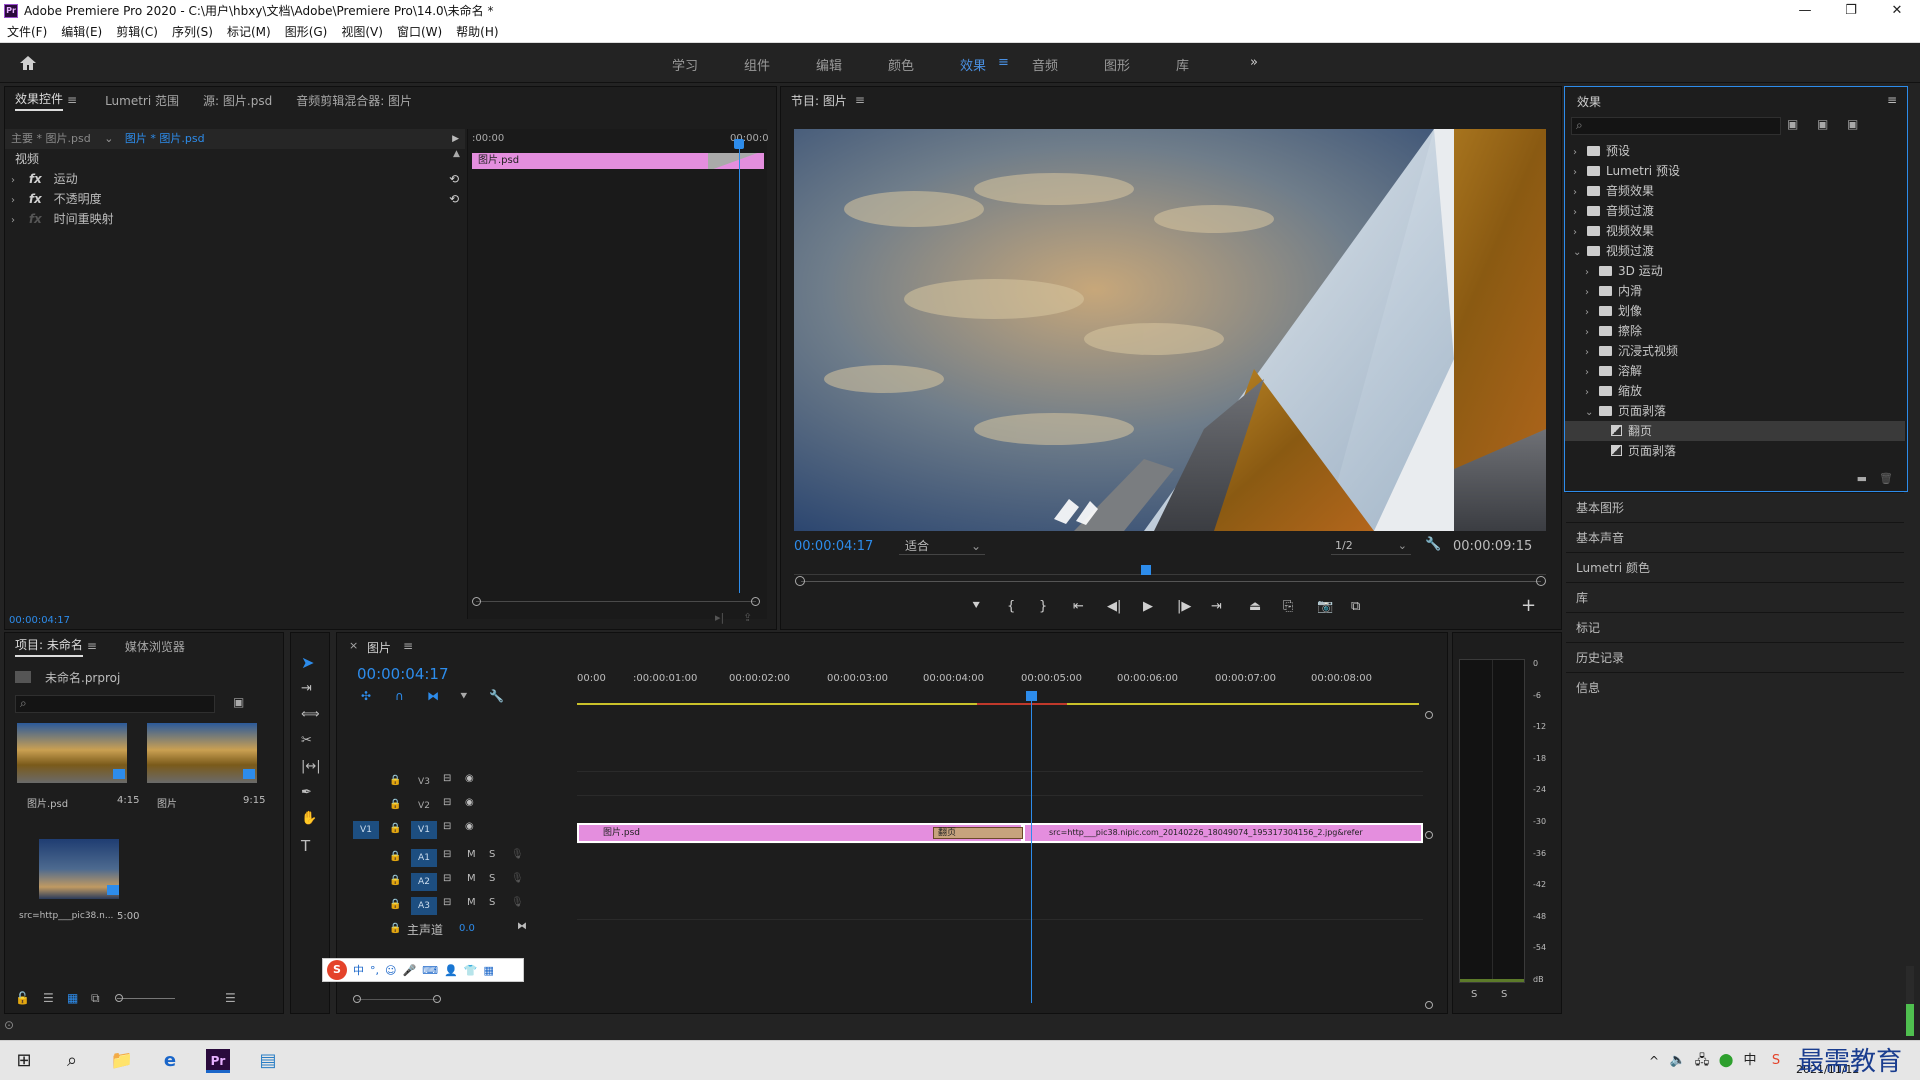 Image resolution: width=1920 pixels, height=1080 pixels. Describe the element at coordinates (1504, 994) in the screenshot. I see `meter-solo-right: S` at that location.